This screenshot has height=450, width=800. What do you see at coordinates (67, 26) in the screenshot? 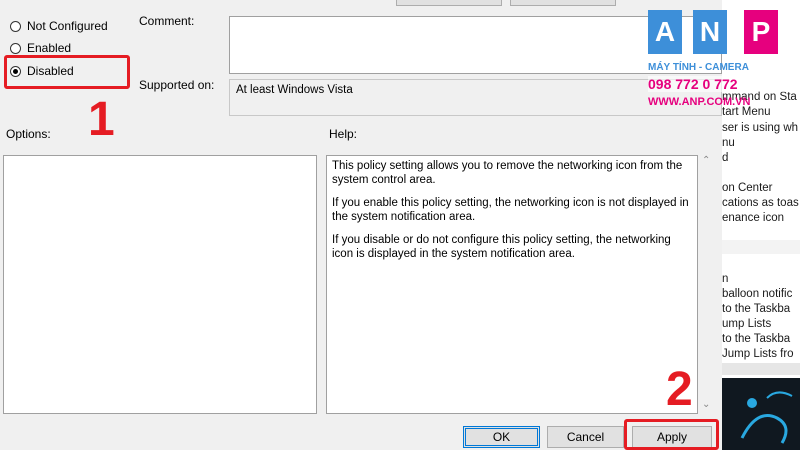
I see `radio-label-not-configured: Not Configured` at bounding box center [67, 26].